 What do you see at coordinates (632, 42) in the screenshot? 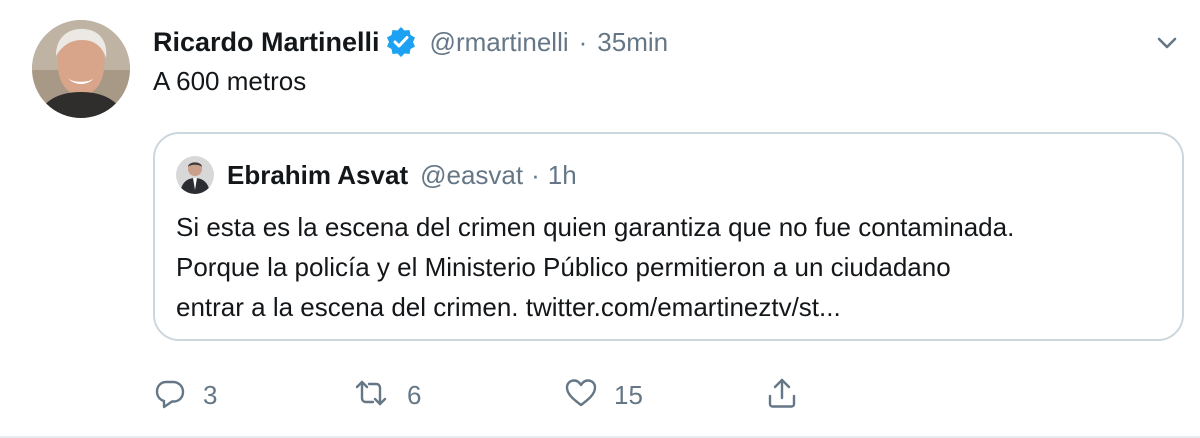
I see `tweet-timestamp: 35min` at bounding box center [632, 42].